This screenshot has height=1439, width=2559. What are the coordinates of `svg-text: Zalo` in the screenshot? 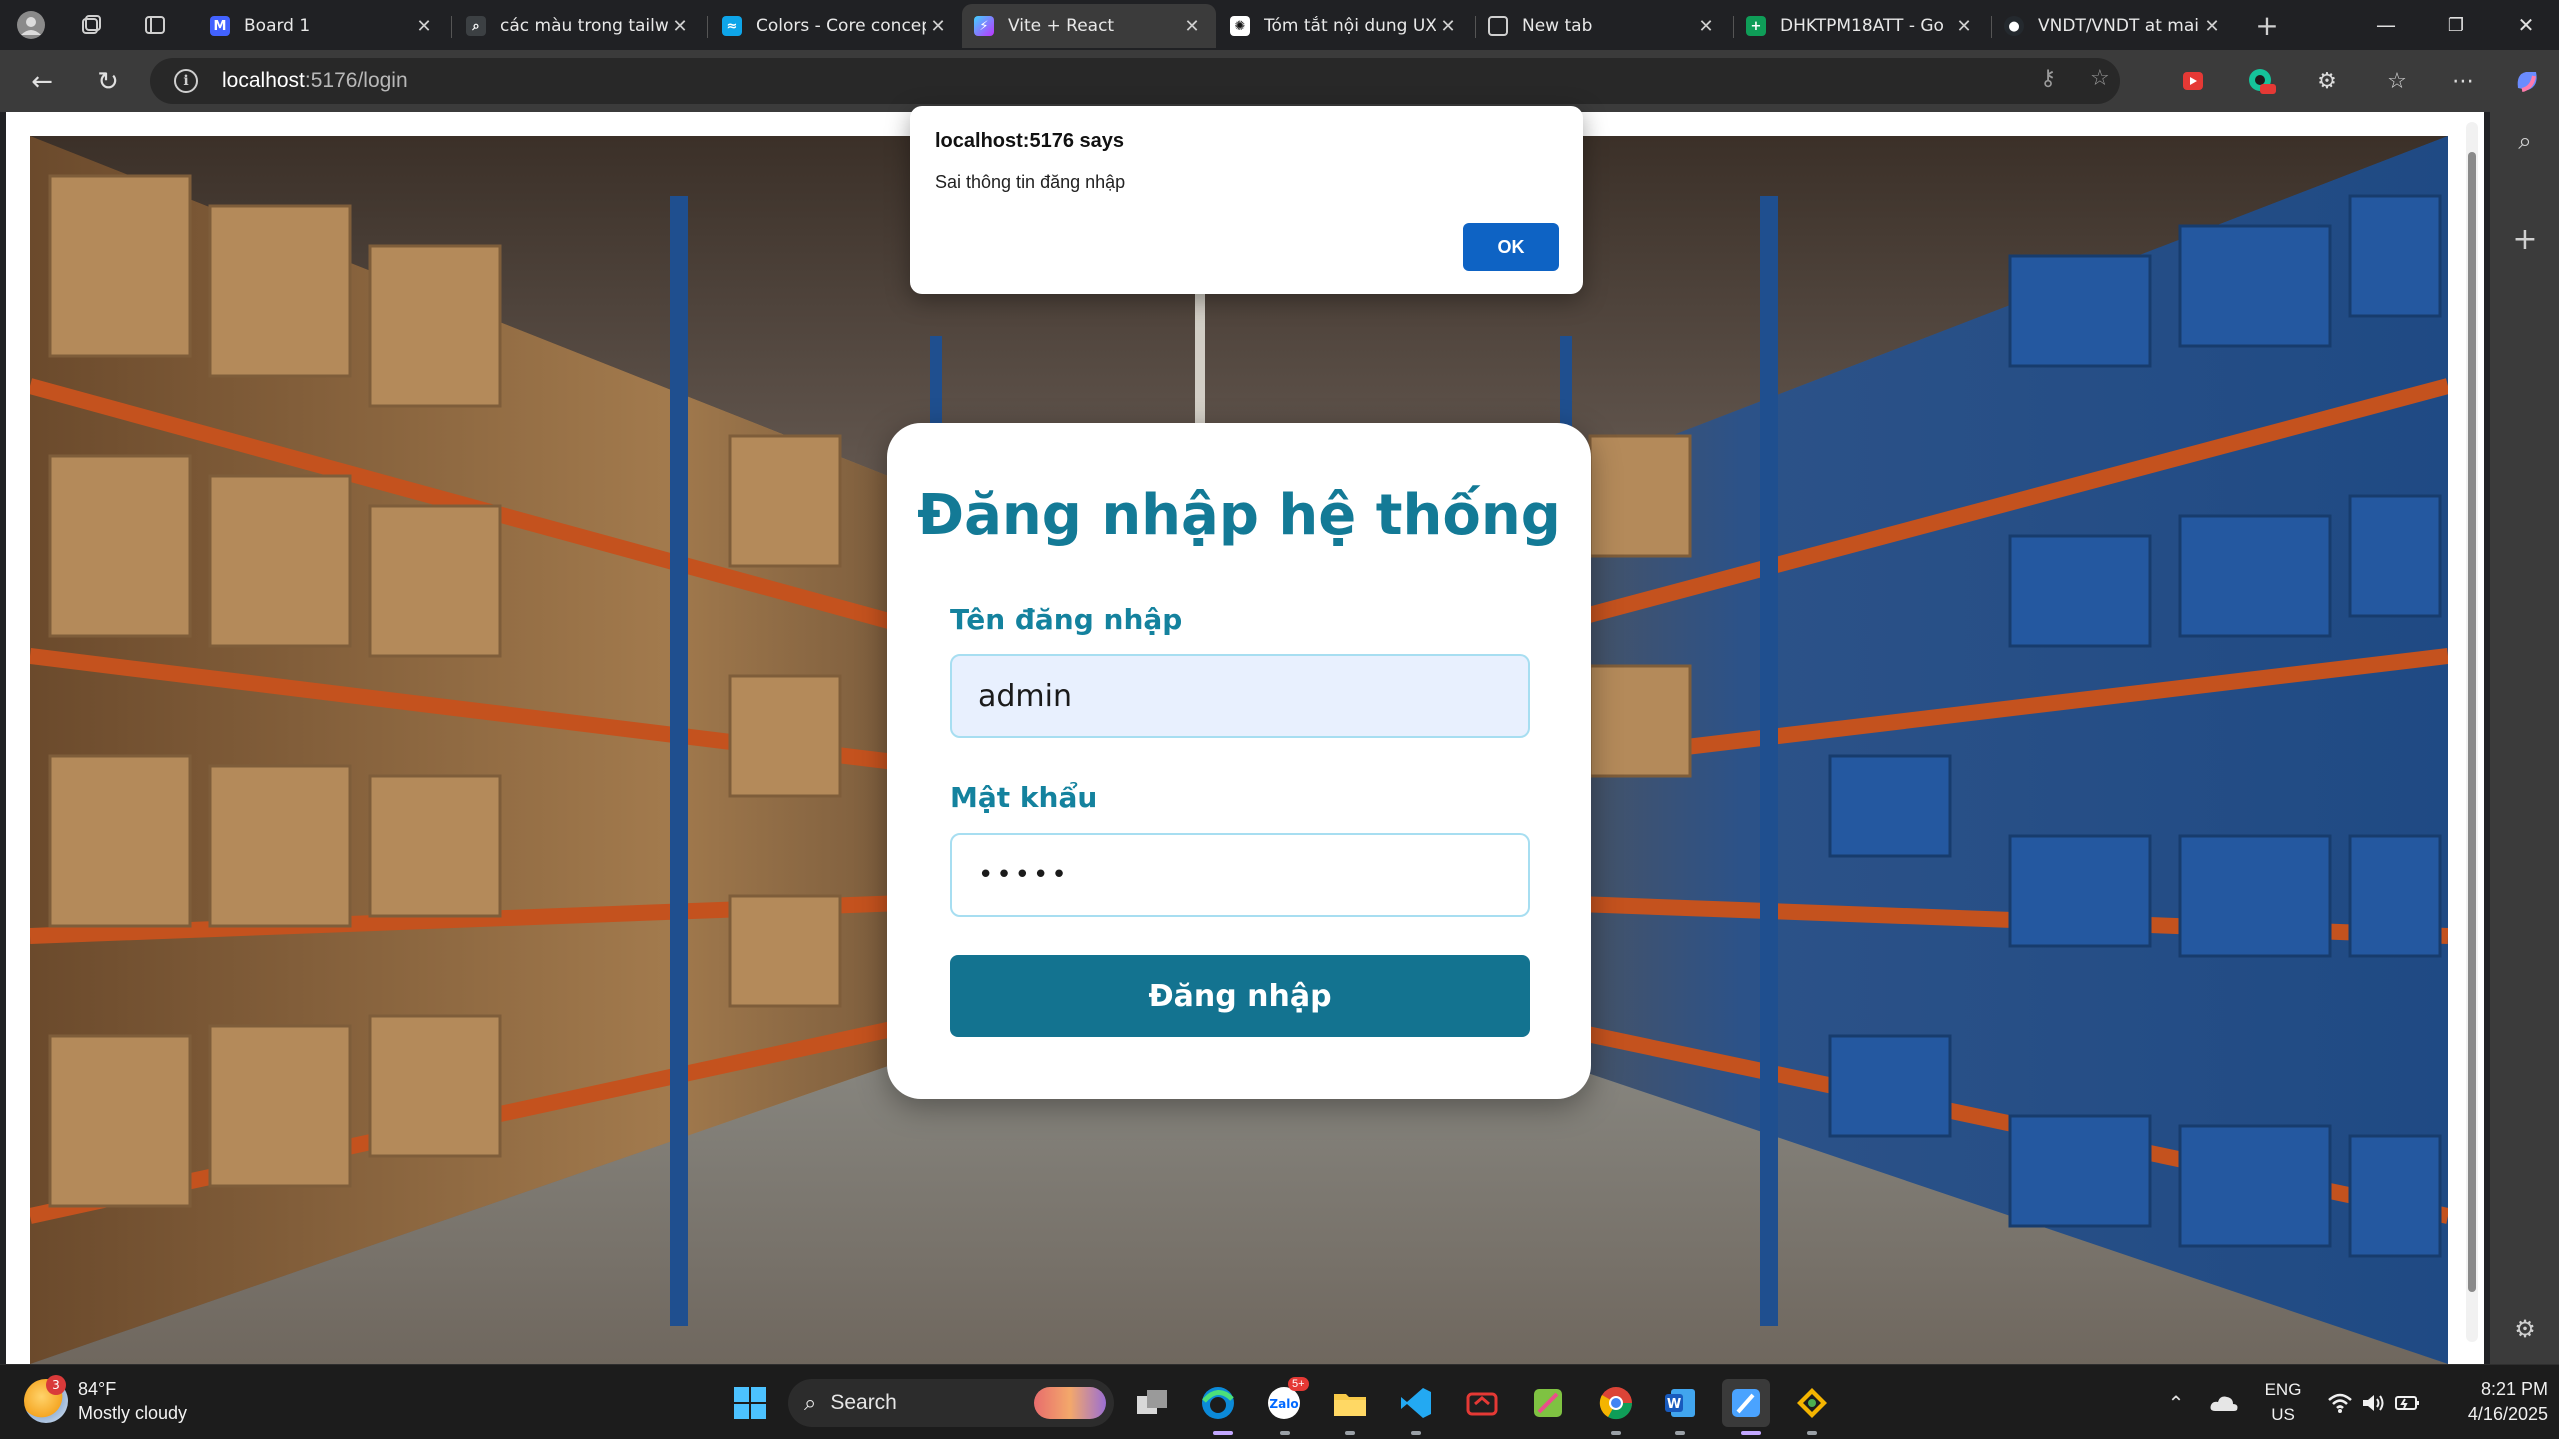 It's located at (1283, 1404).